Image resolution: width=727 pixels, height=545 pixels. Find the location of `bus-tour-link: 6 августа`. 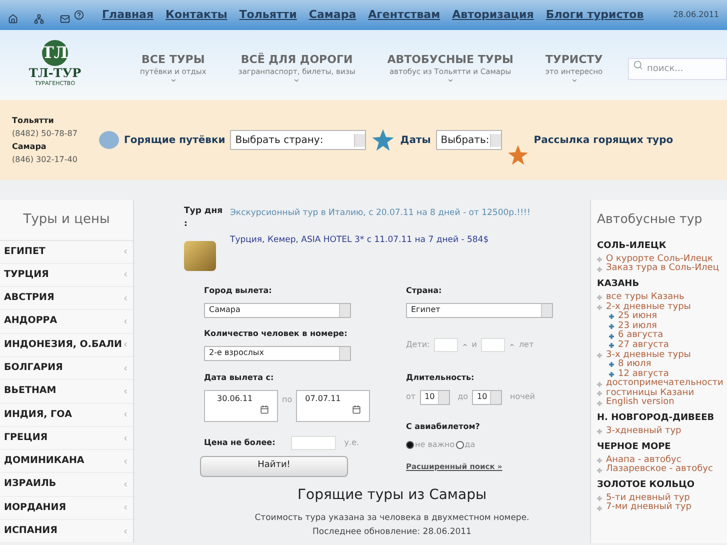

bus-tour-link: 6 августа is located at coordinates (641, 336).